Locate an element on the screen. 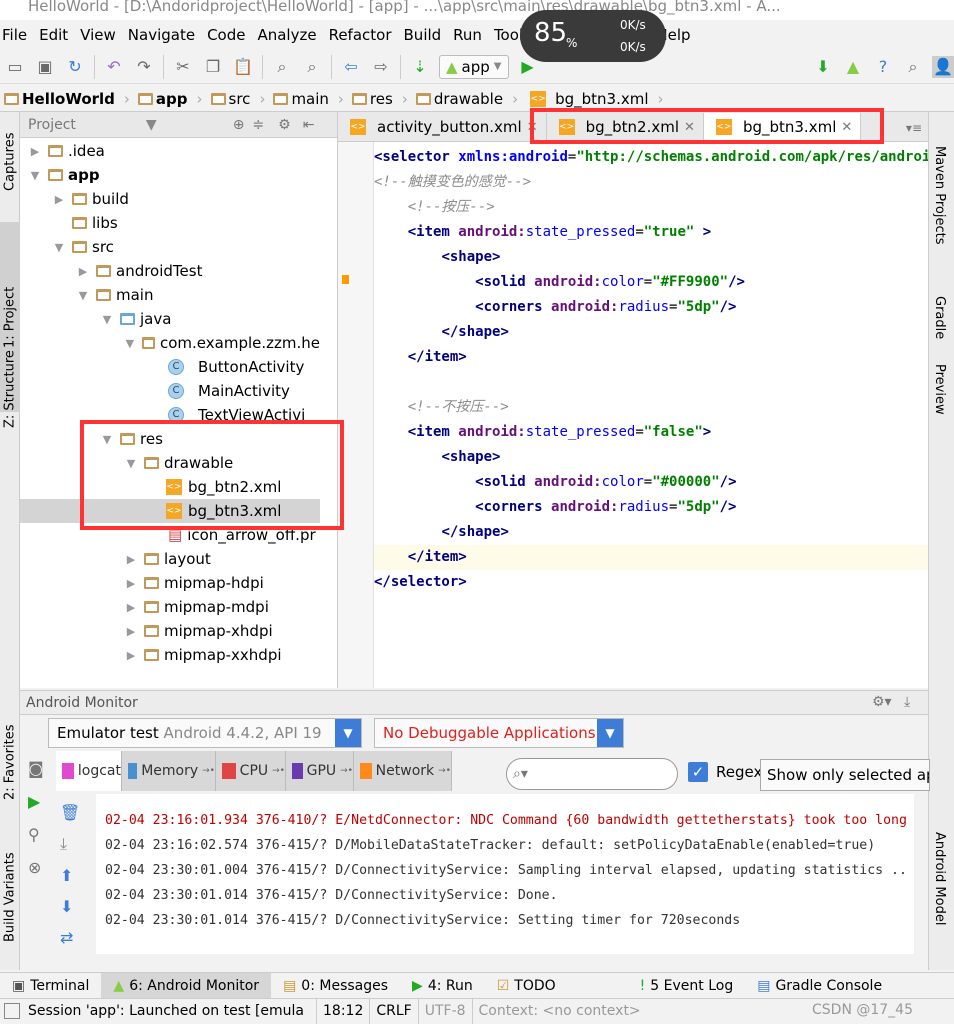 Image resolution: width=954 pixels, height=1024 pixels. restart-icon: ⇄ is located at coordinates (70, 937).